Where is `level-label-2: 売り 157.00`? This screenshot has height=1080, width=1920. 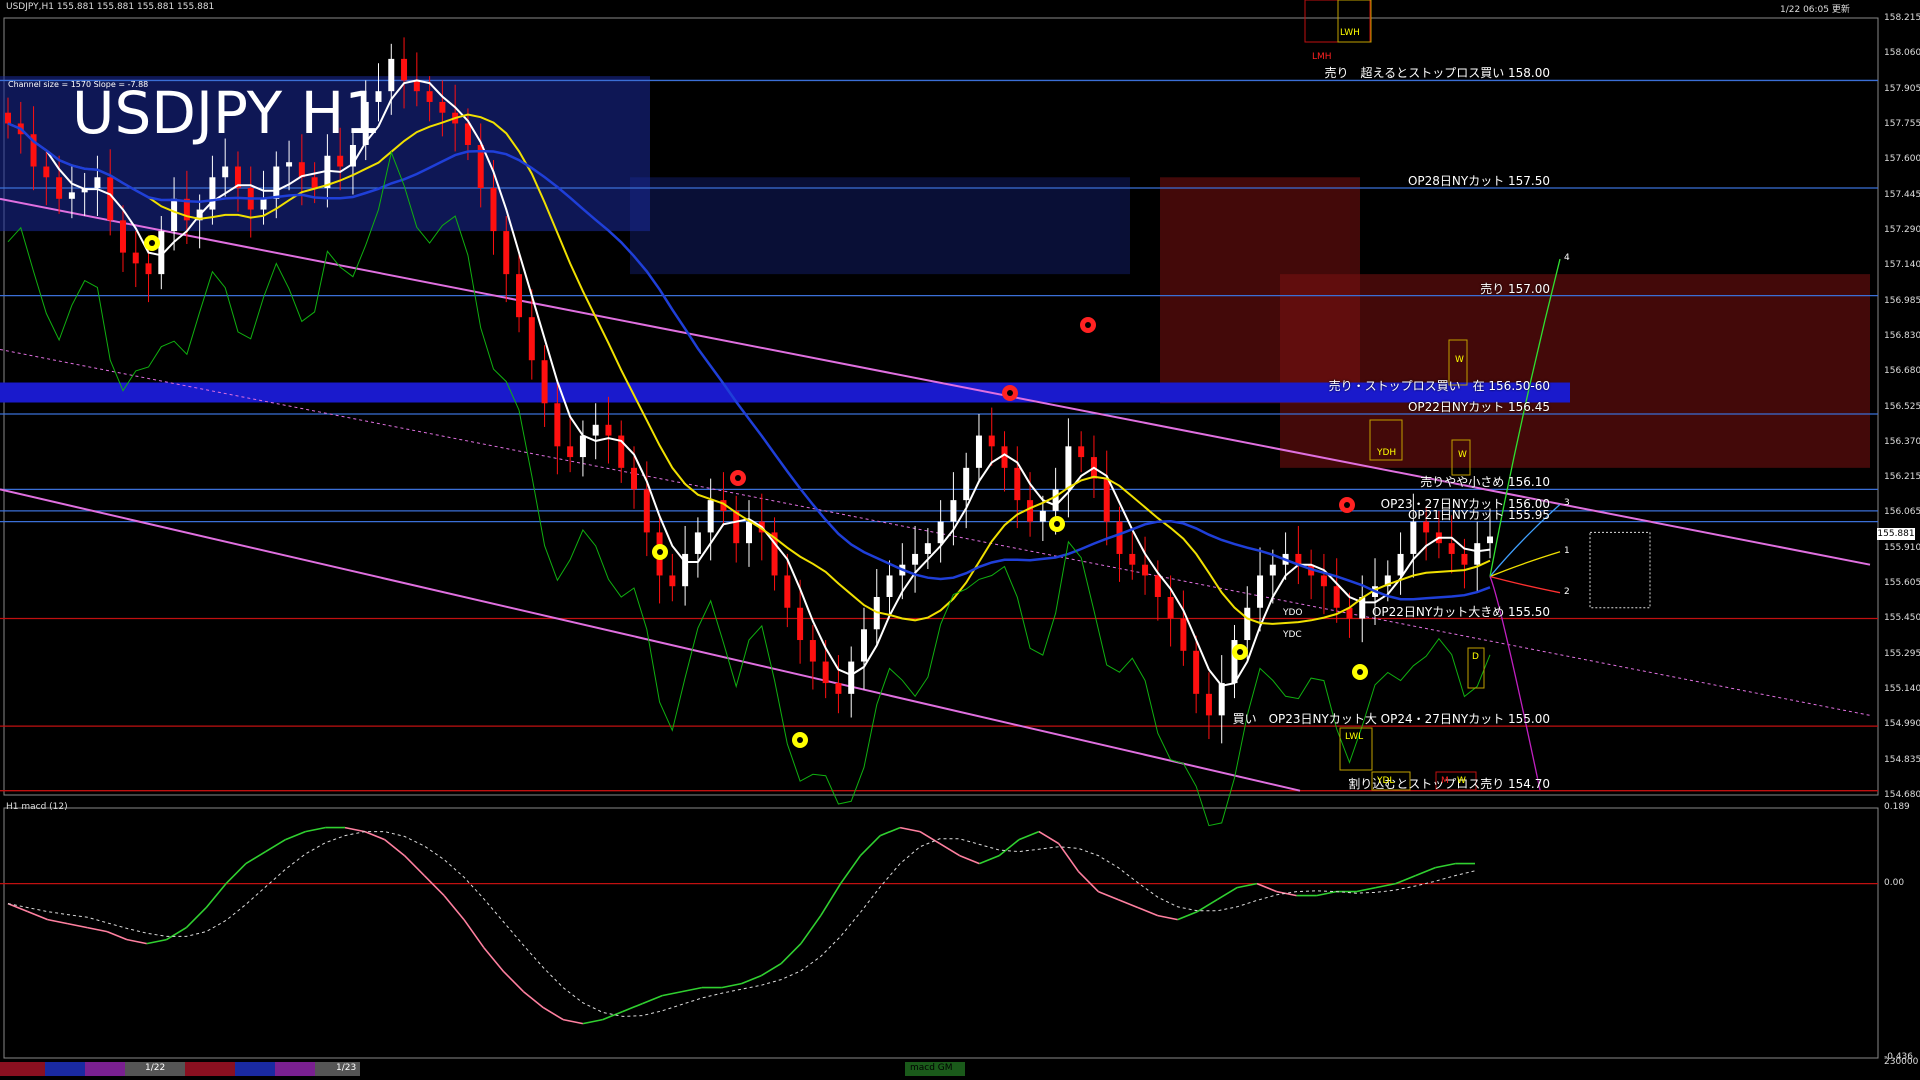
level-label-2: 売り 157.00 is located at coordinates (1515, 288).